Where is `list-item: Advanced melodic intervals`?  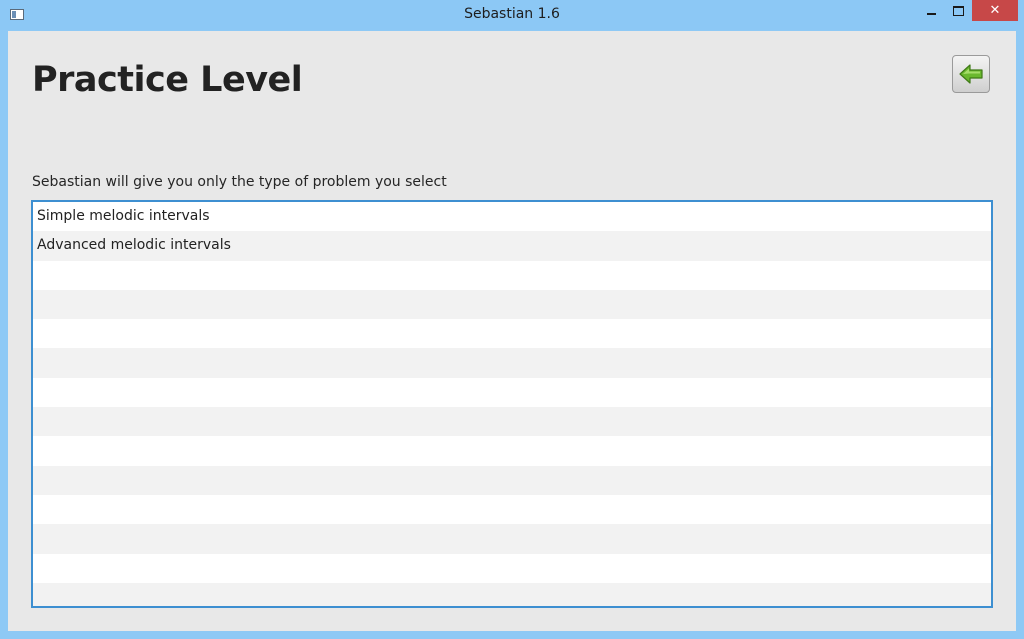 list-item: Advanced melodic intervals is located at coordinates (512, 246).